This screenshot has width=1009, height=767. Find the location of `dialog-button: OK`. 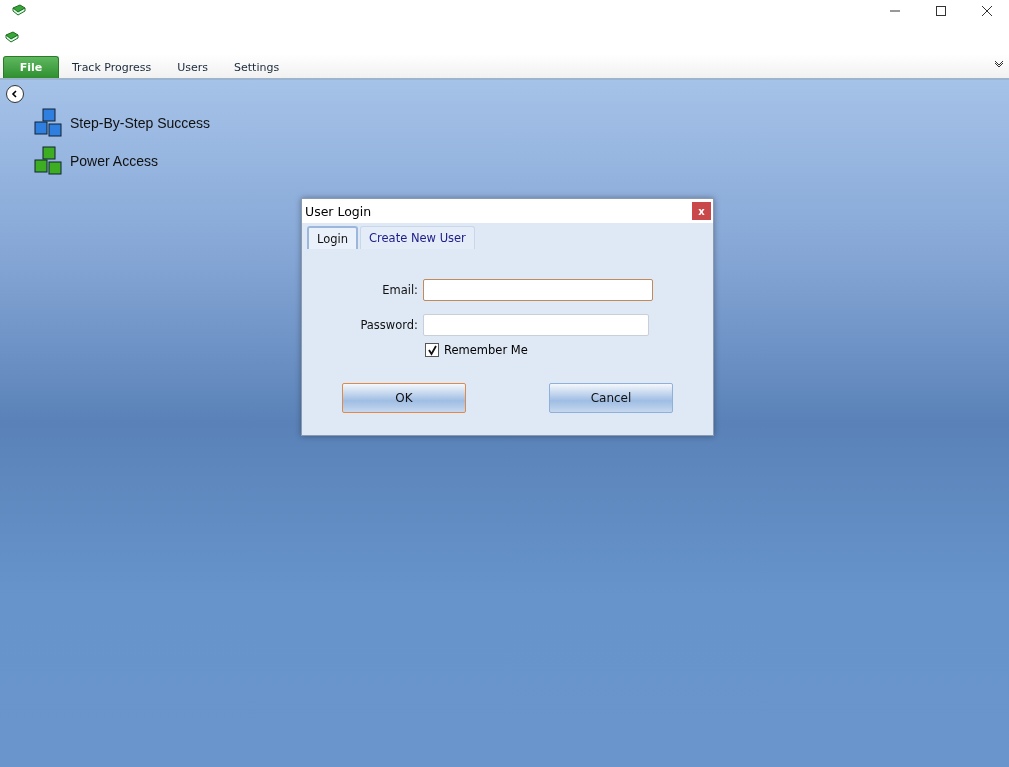

dialog-button: OK is located at coordinates (404, 398).